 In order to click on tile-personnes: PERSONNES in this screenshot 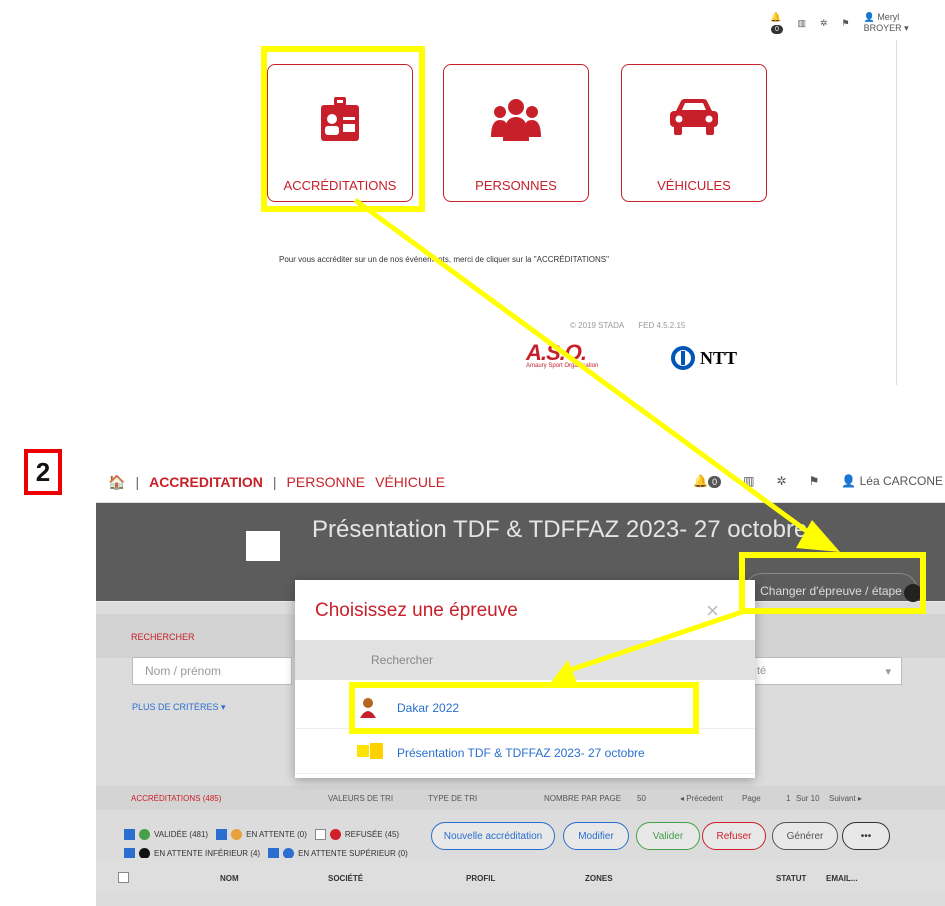, I will do `click(516, 133)`.